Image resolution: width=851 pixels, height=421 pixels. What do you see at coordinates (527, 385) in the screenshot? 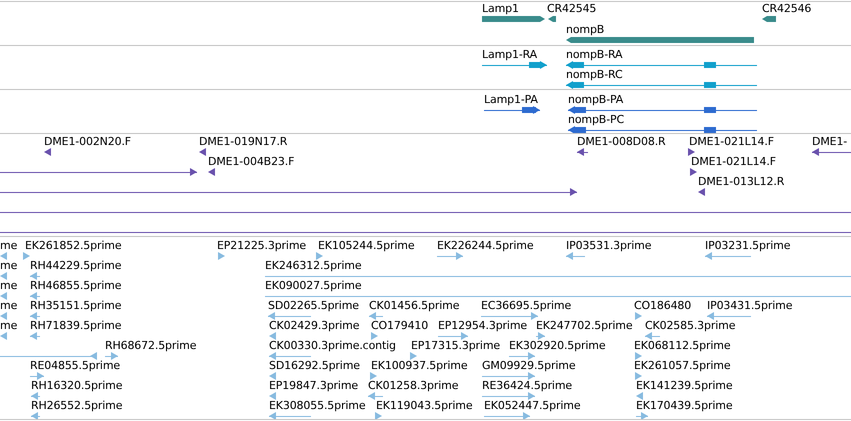
I see `feature-label: RE36424.5prime` at bounding box center [527, 385].